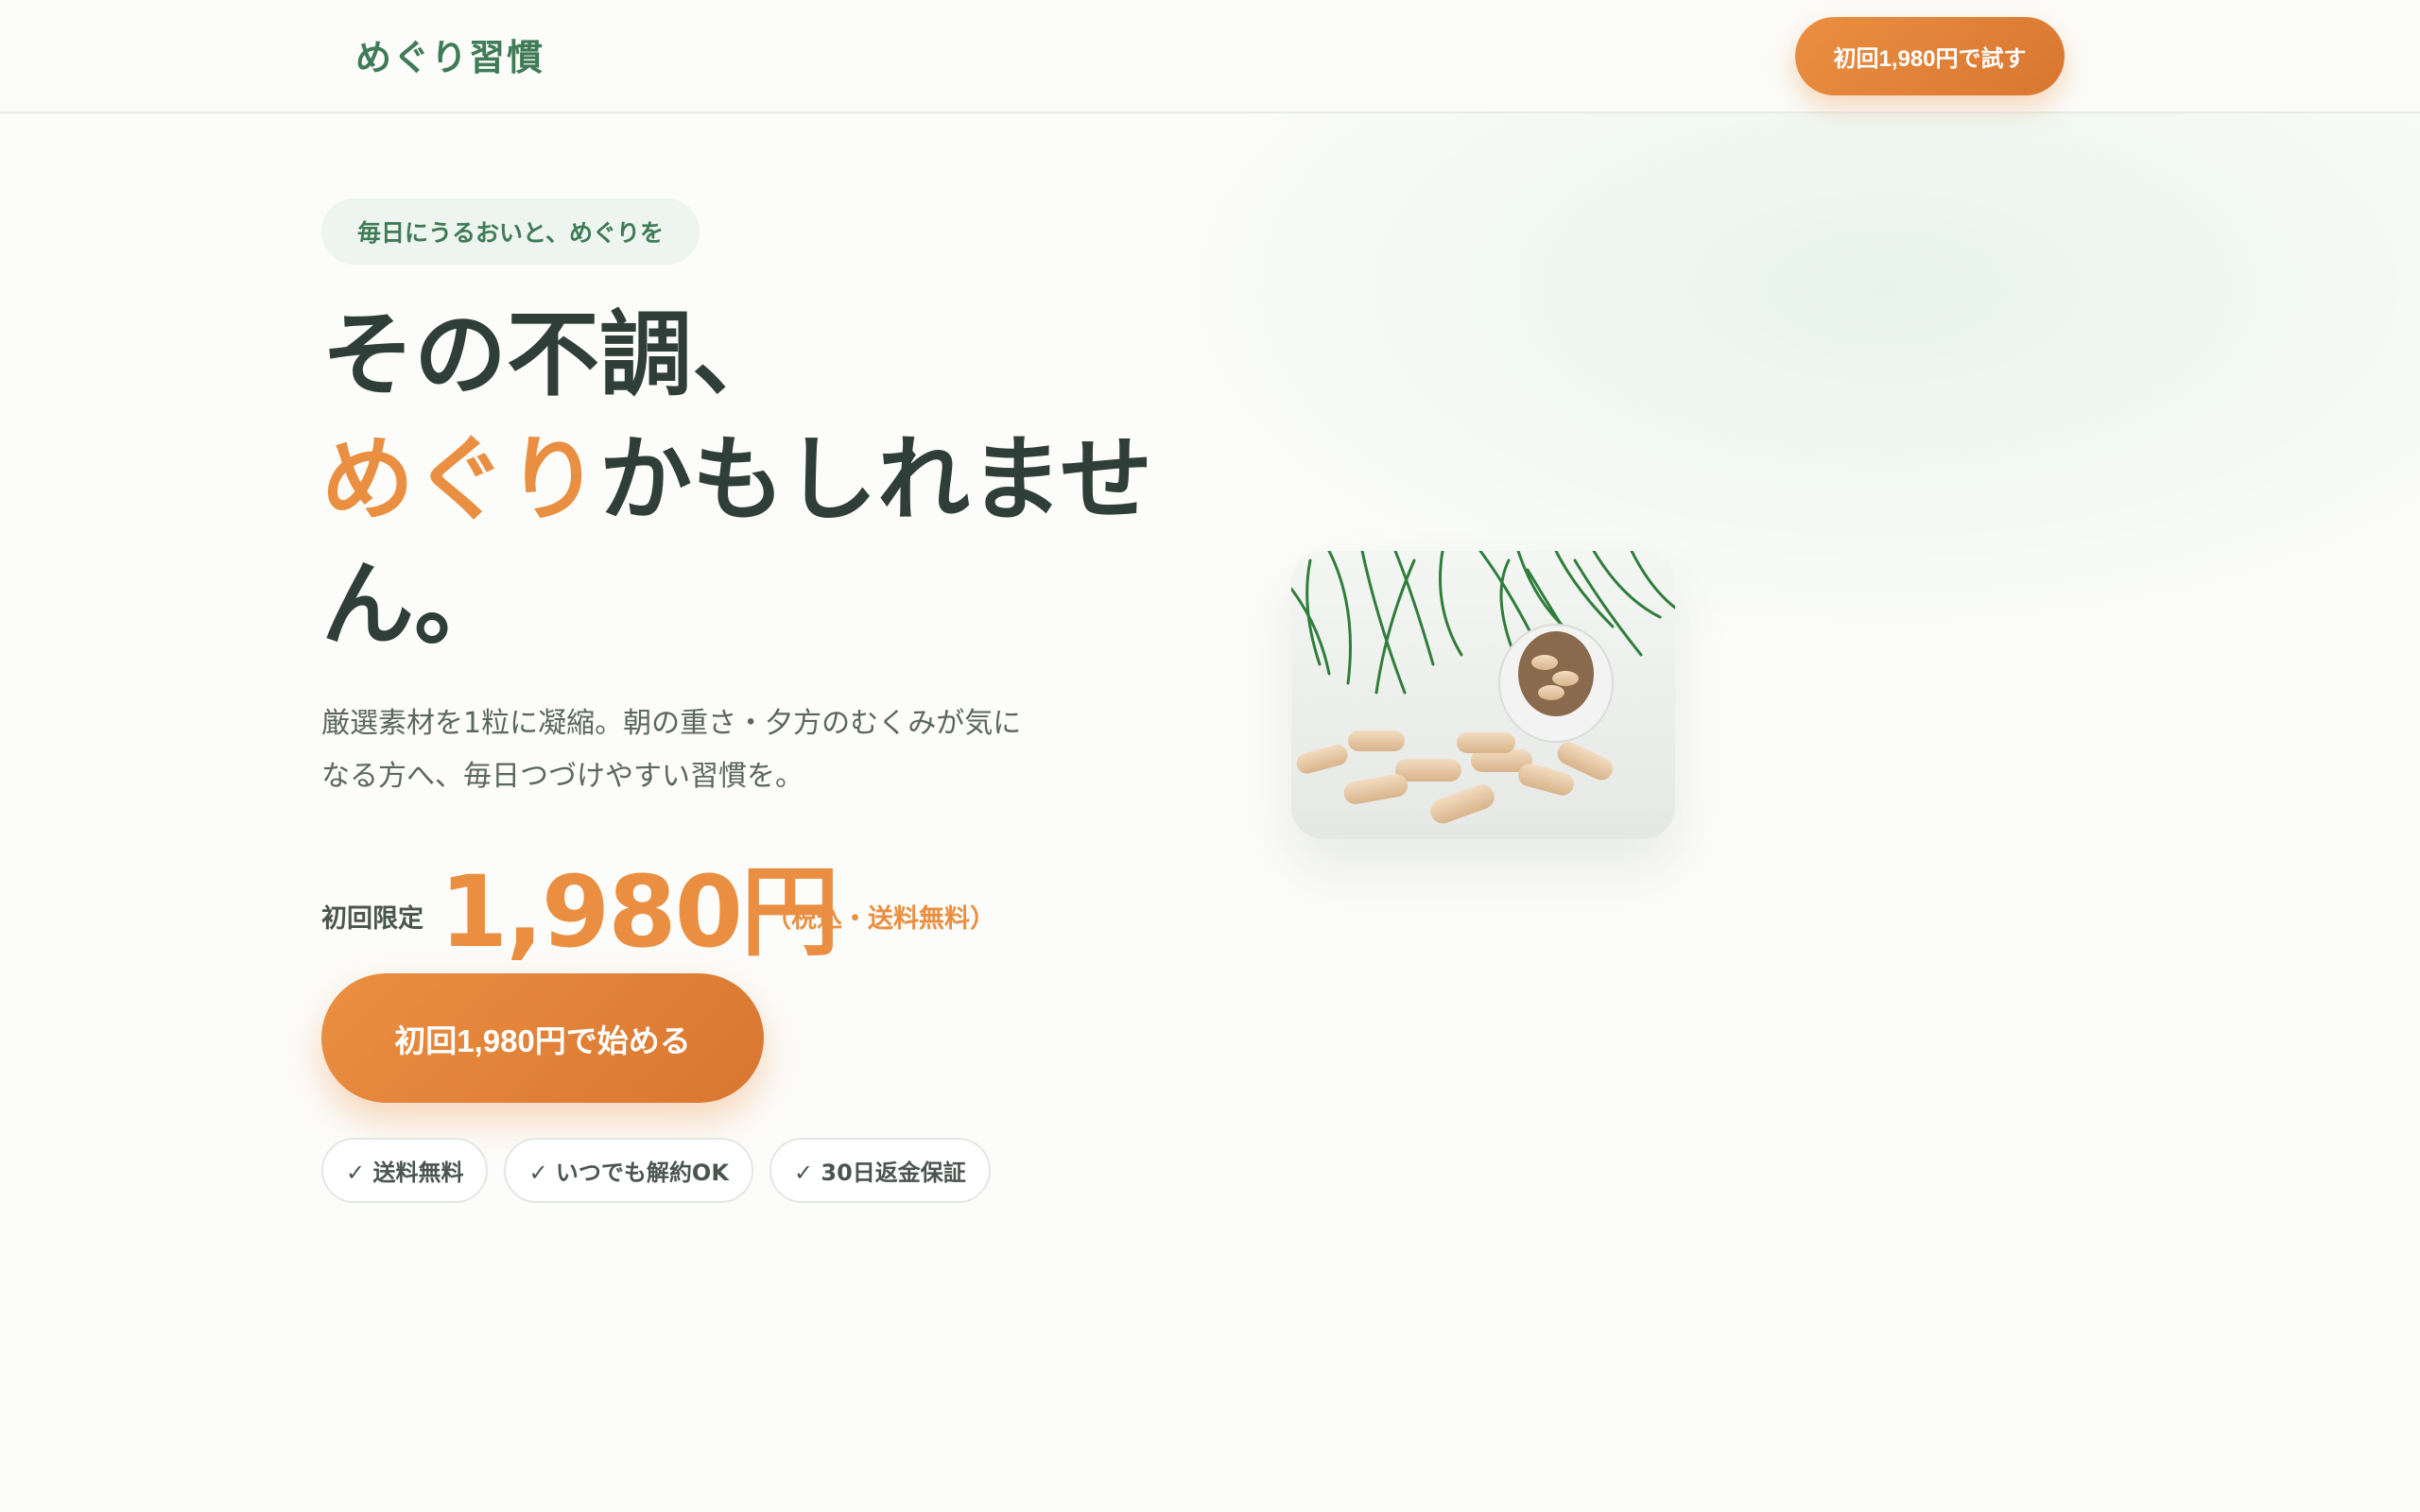 Image resolution: width=2420 pixels, height=1512 pixels. Describe the element at coordinates (1930, 56) in the screenshot. I see `header-cta-button: 初回1,980円で試す` at that location.